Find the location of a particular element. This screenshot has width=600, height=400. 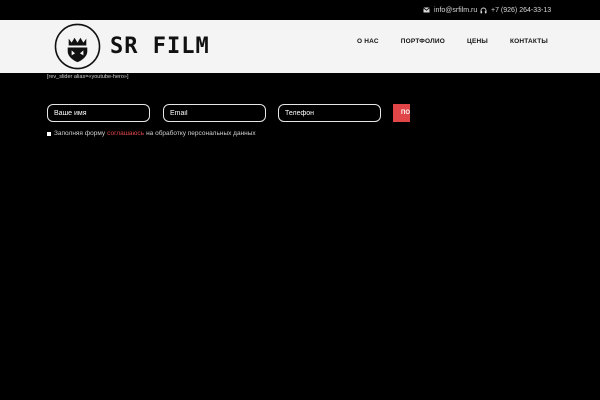

nav-item-about: О НАС is located at coordinates (368, 41).